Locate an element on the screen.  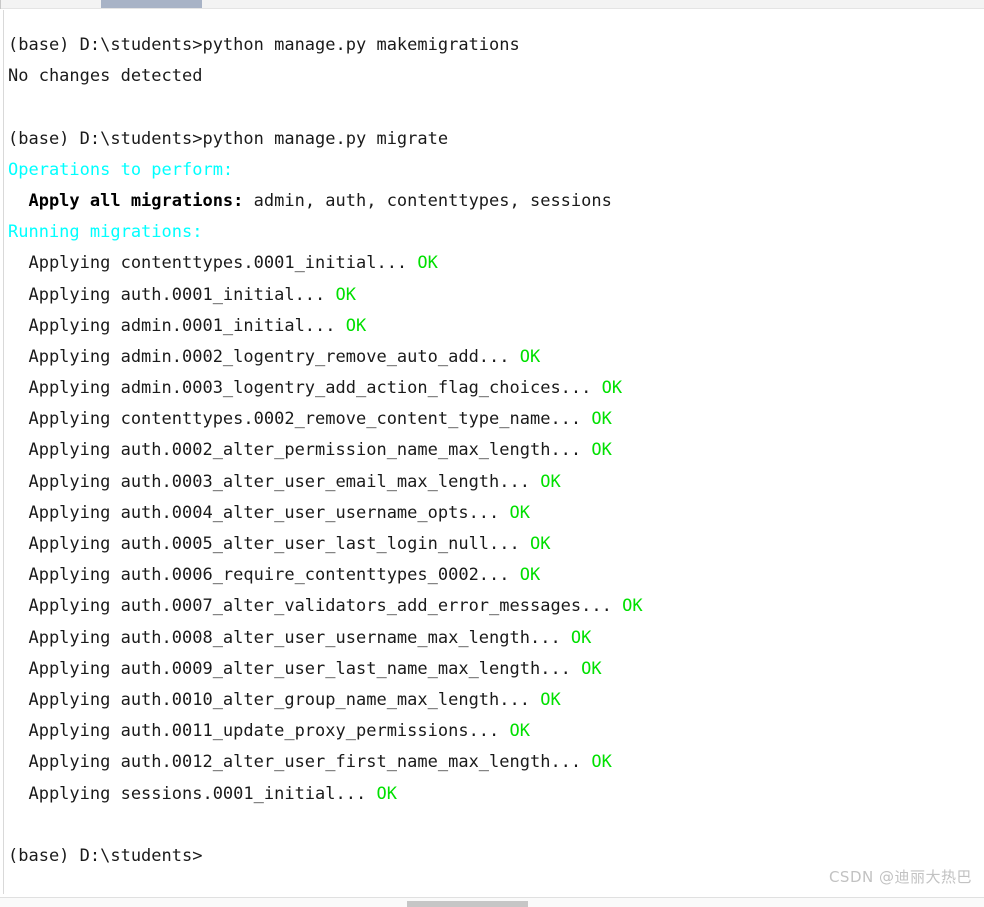
horizontal-scrollbar-thumb-bottom is located at coordinates (467, 904).